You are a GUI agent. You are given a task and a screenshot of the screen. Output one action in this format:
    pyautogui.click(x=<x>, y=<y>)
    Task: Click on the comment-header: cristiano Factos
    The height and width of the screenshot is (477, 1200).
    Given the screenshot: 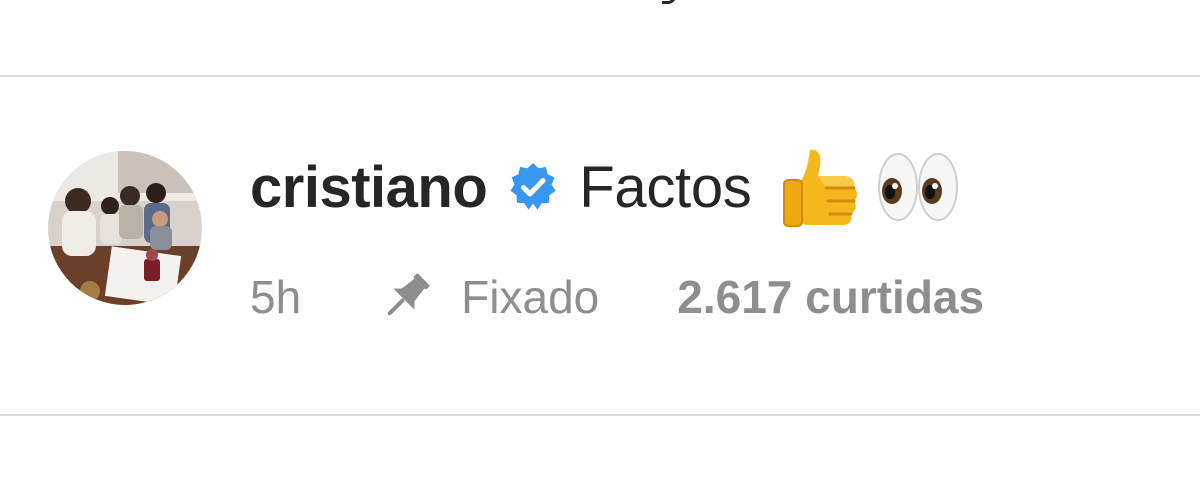 What is the action you would take?
    pyautogui.click(x=606, y=187)
    